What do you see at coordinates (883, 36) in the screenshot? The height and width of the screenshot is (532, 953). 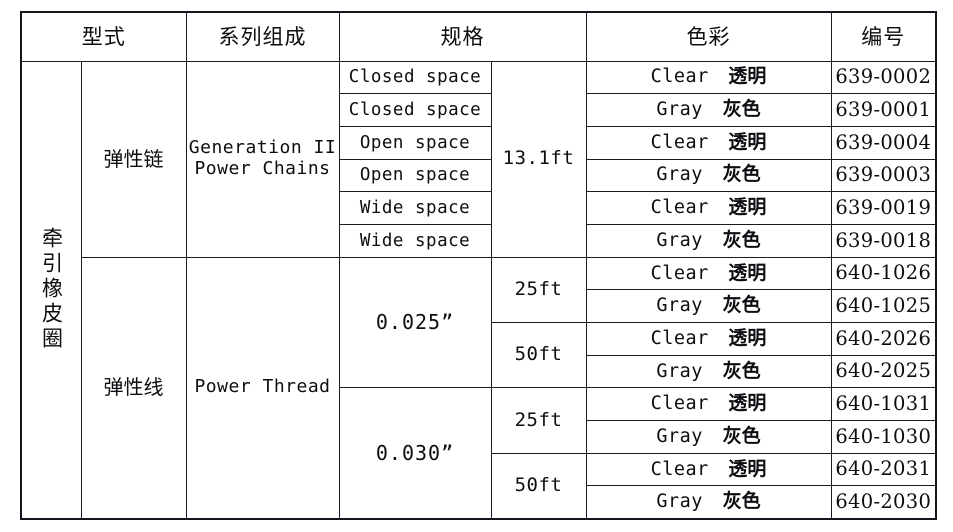 I see `header-cell-number: 编号` at bounding box center [883, 36].